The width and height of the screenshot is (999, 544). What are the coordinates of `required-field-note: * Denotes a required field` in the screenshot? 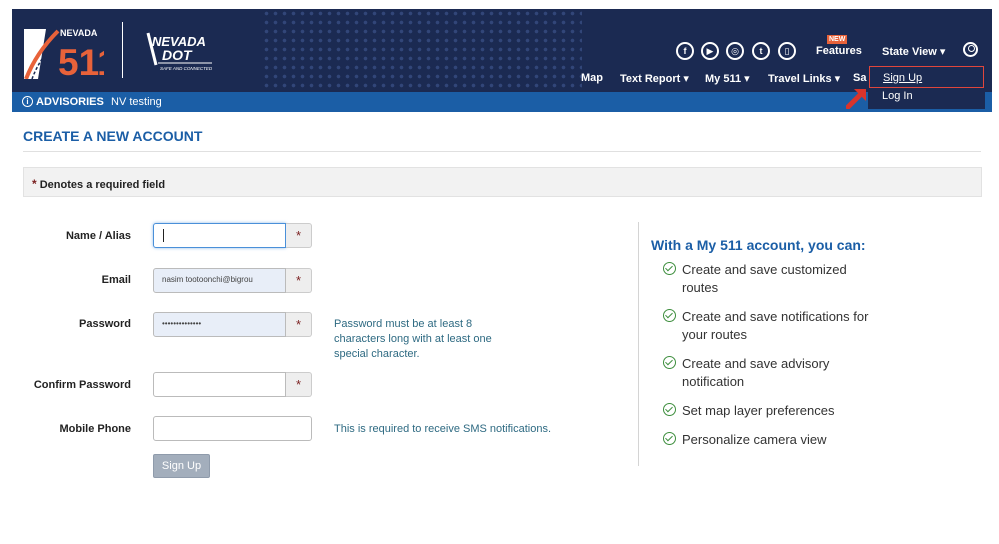 It's located at (502, 182).